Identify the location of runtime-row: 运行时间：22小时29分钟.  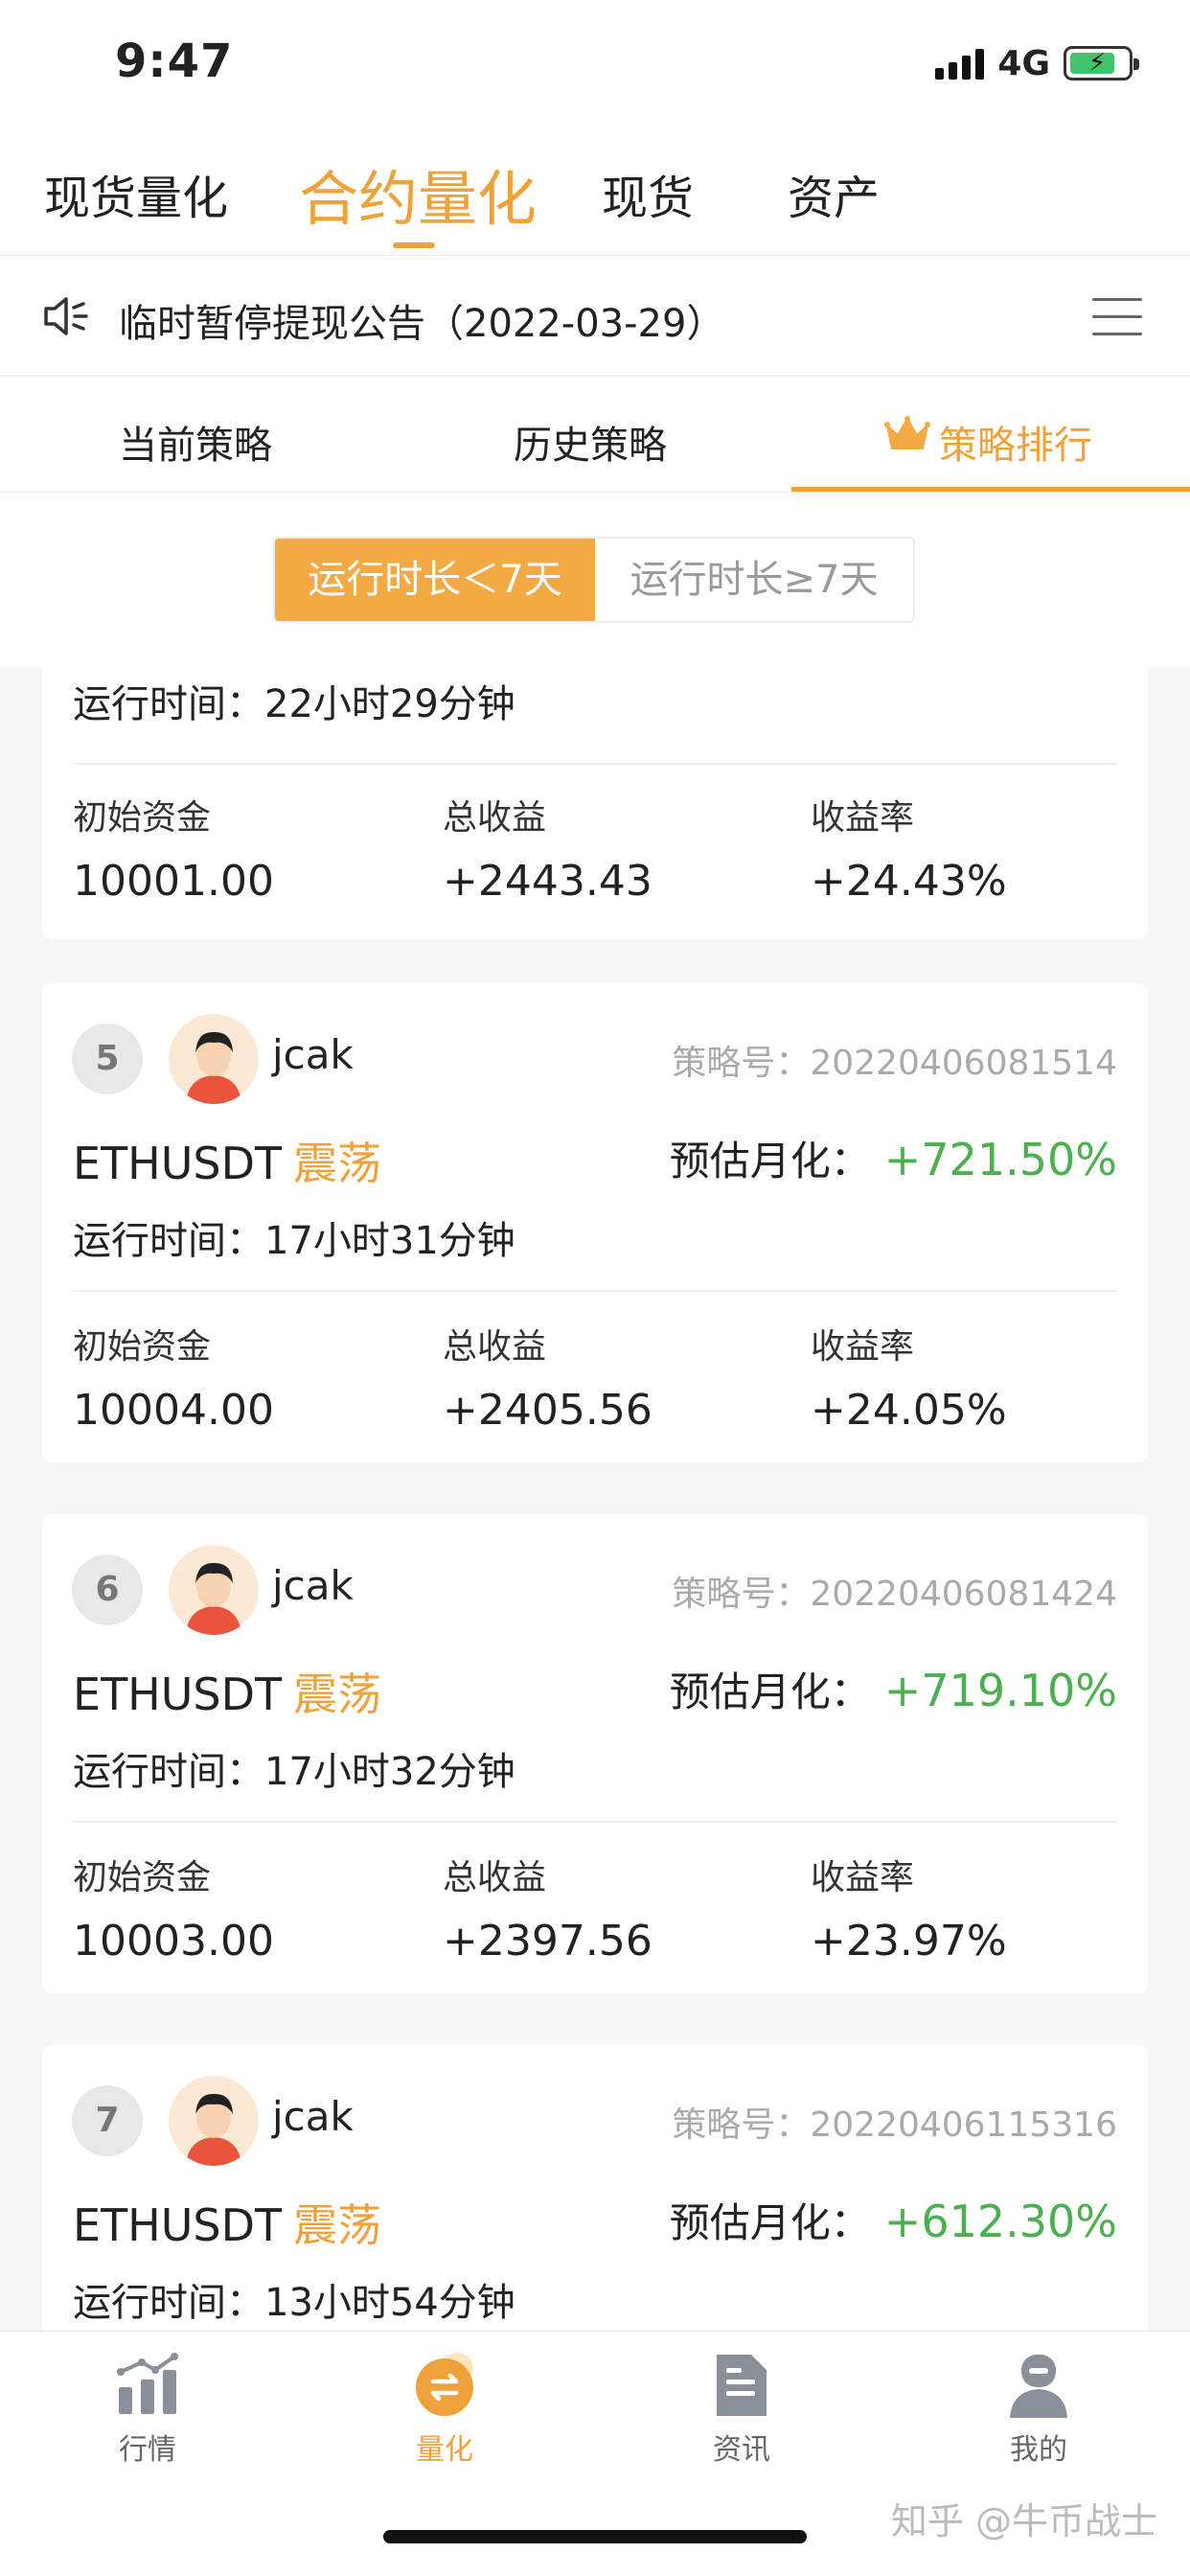
(294, 700).